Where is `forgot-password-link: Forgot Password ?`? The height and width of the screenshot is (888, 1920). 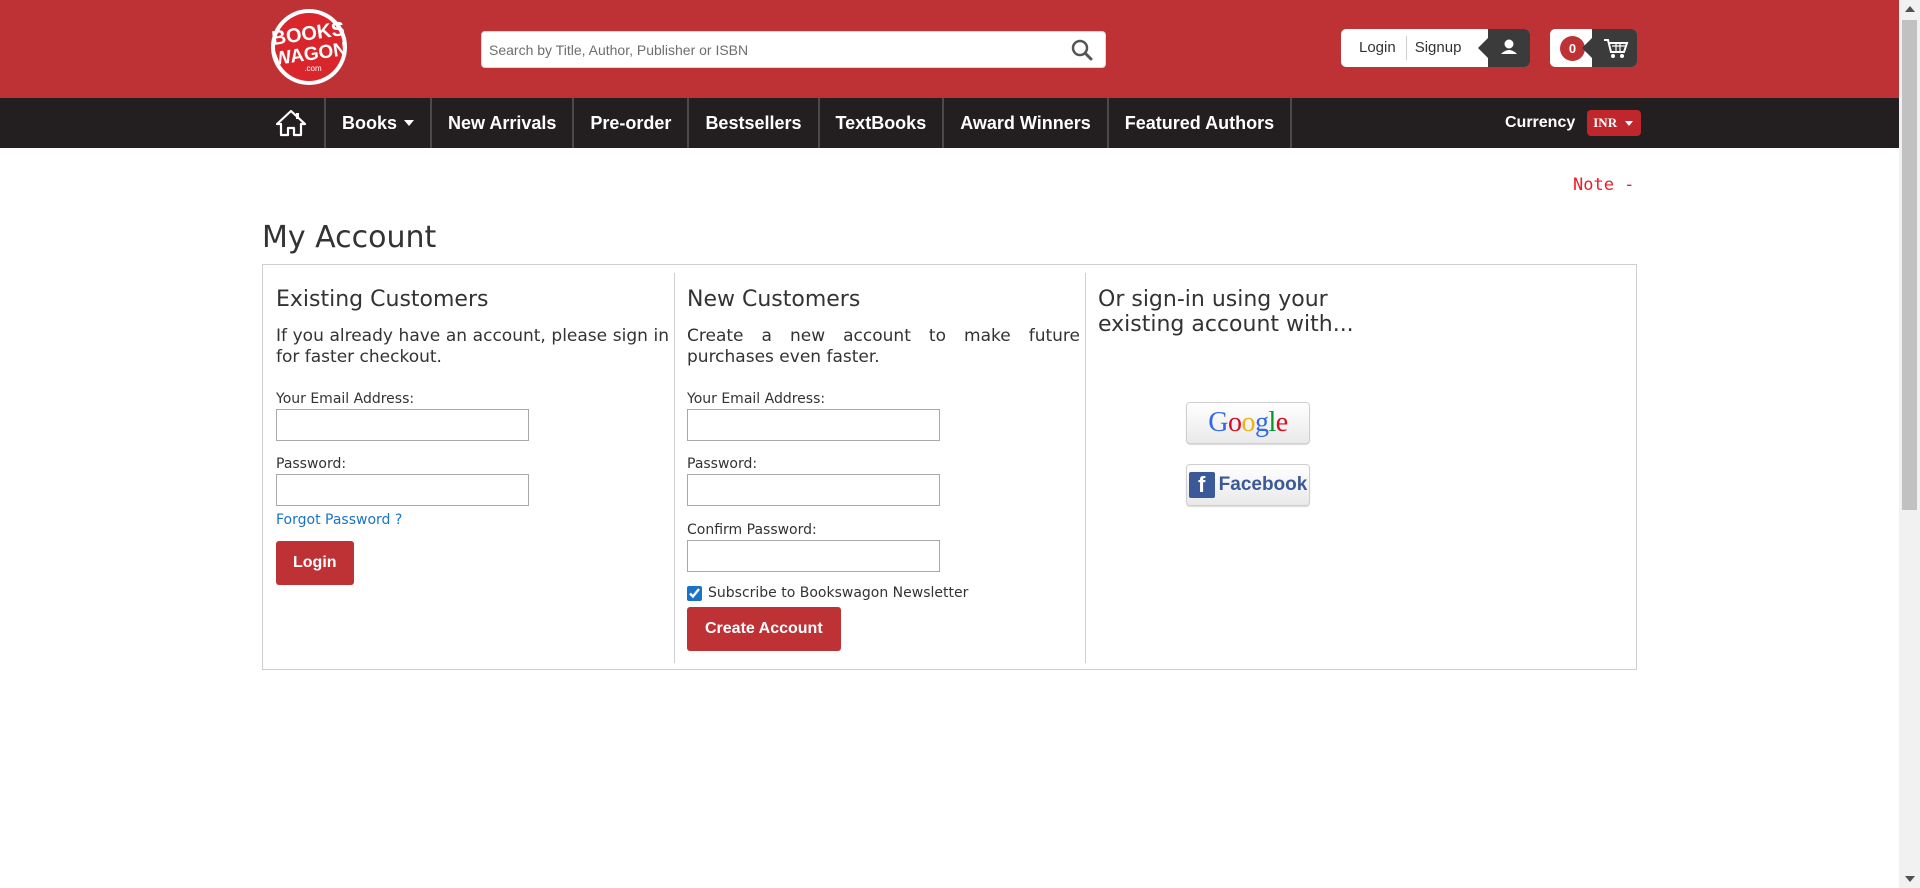
forgot-password-link: Forgot Password ? is located at coordinates (339, 520).